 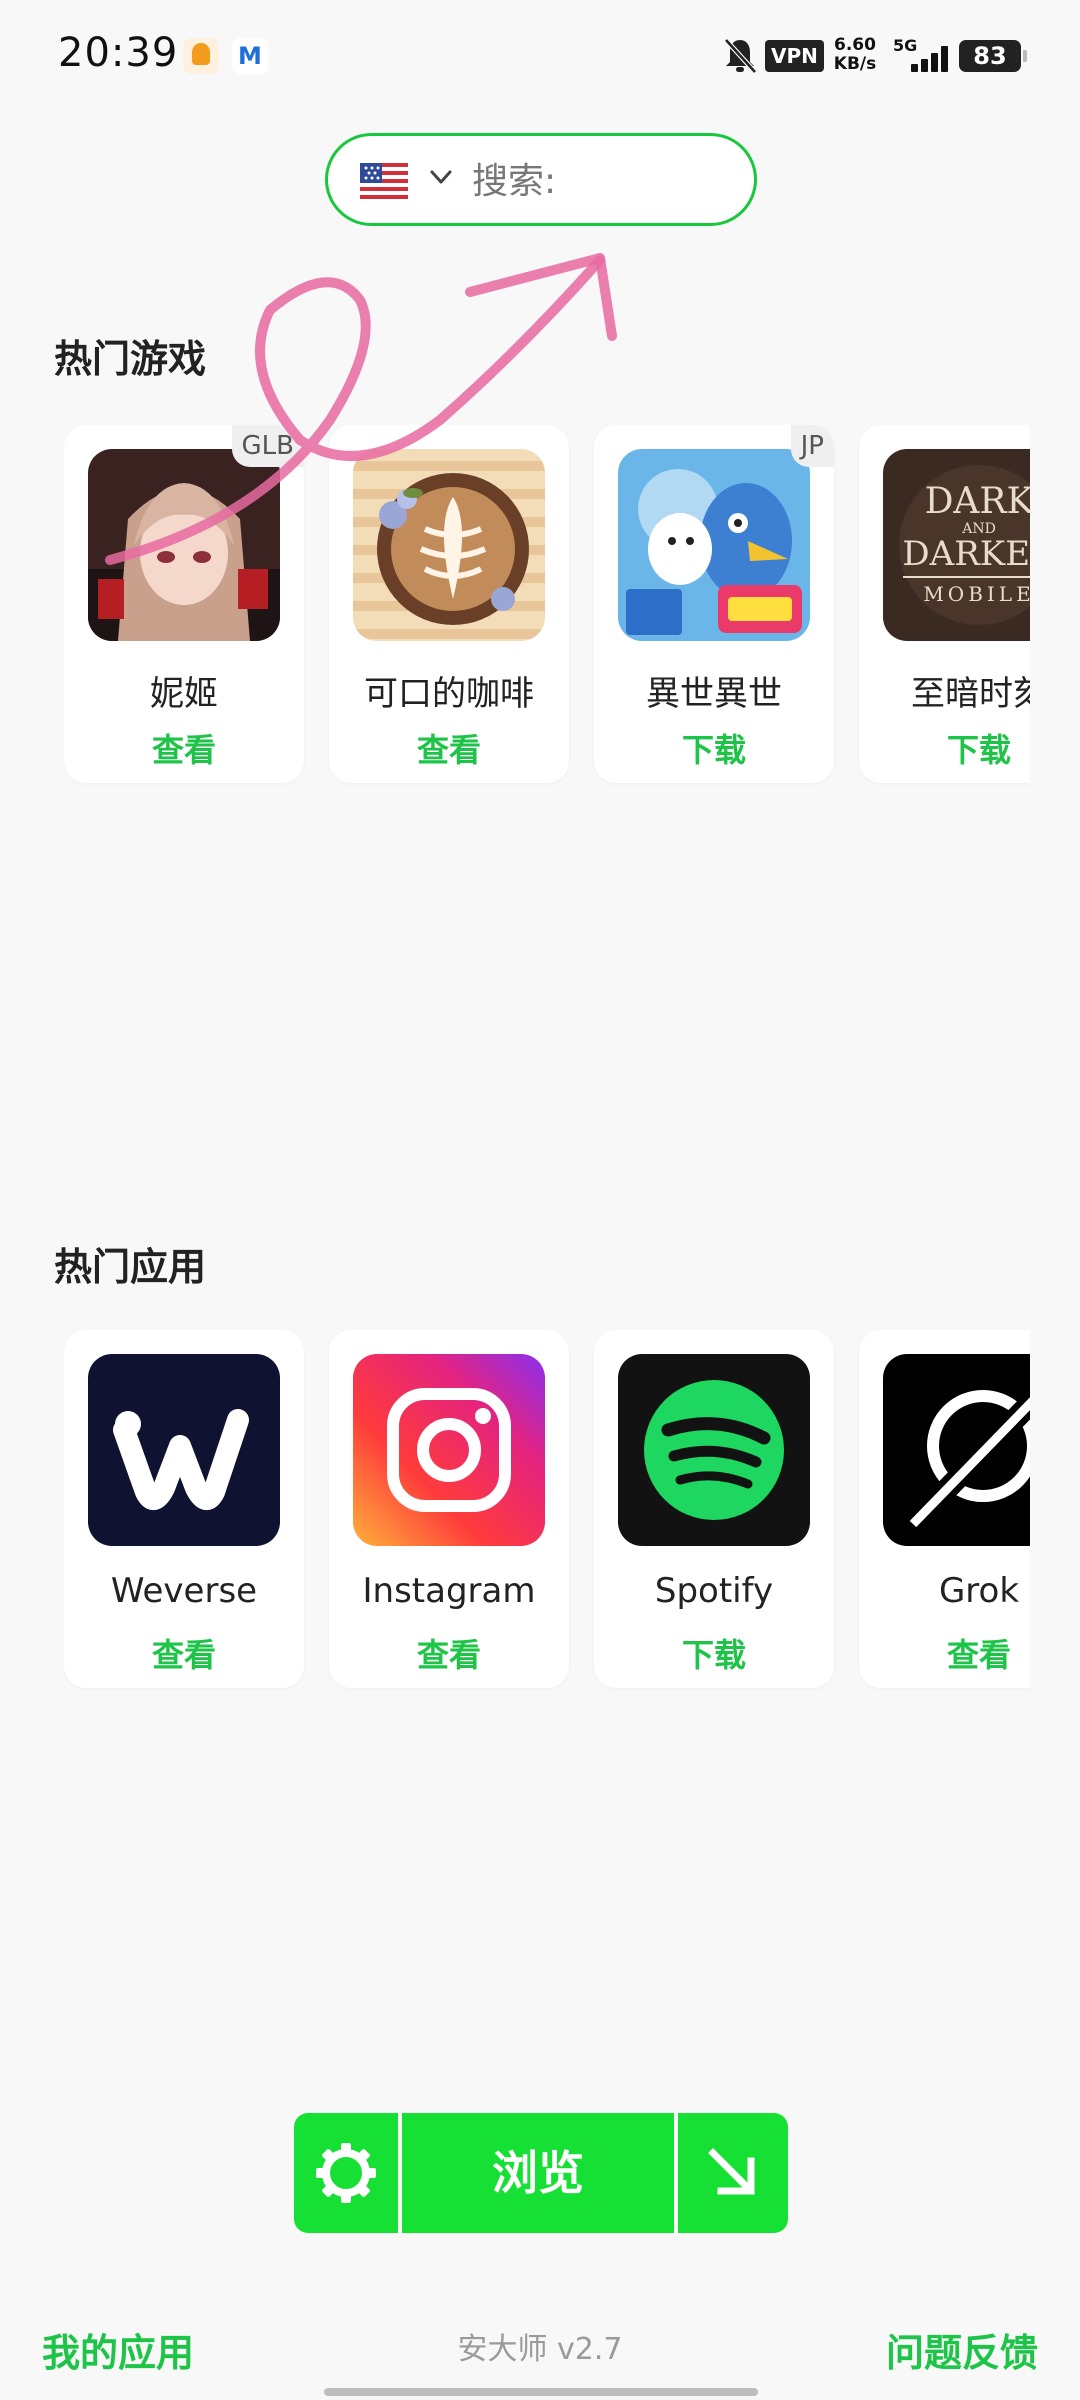 I want to click on app-card: Spotify 下载, so click(x=714, y=1509).